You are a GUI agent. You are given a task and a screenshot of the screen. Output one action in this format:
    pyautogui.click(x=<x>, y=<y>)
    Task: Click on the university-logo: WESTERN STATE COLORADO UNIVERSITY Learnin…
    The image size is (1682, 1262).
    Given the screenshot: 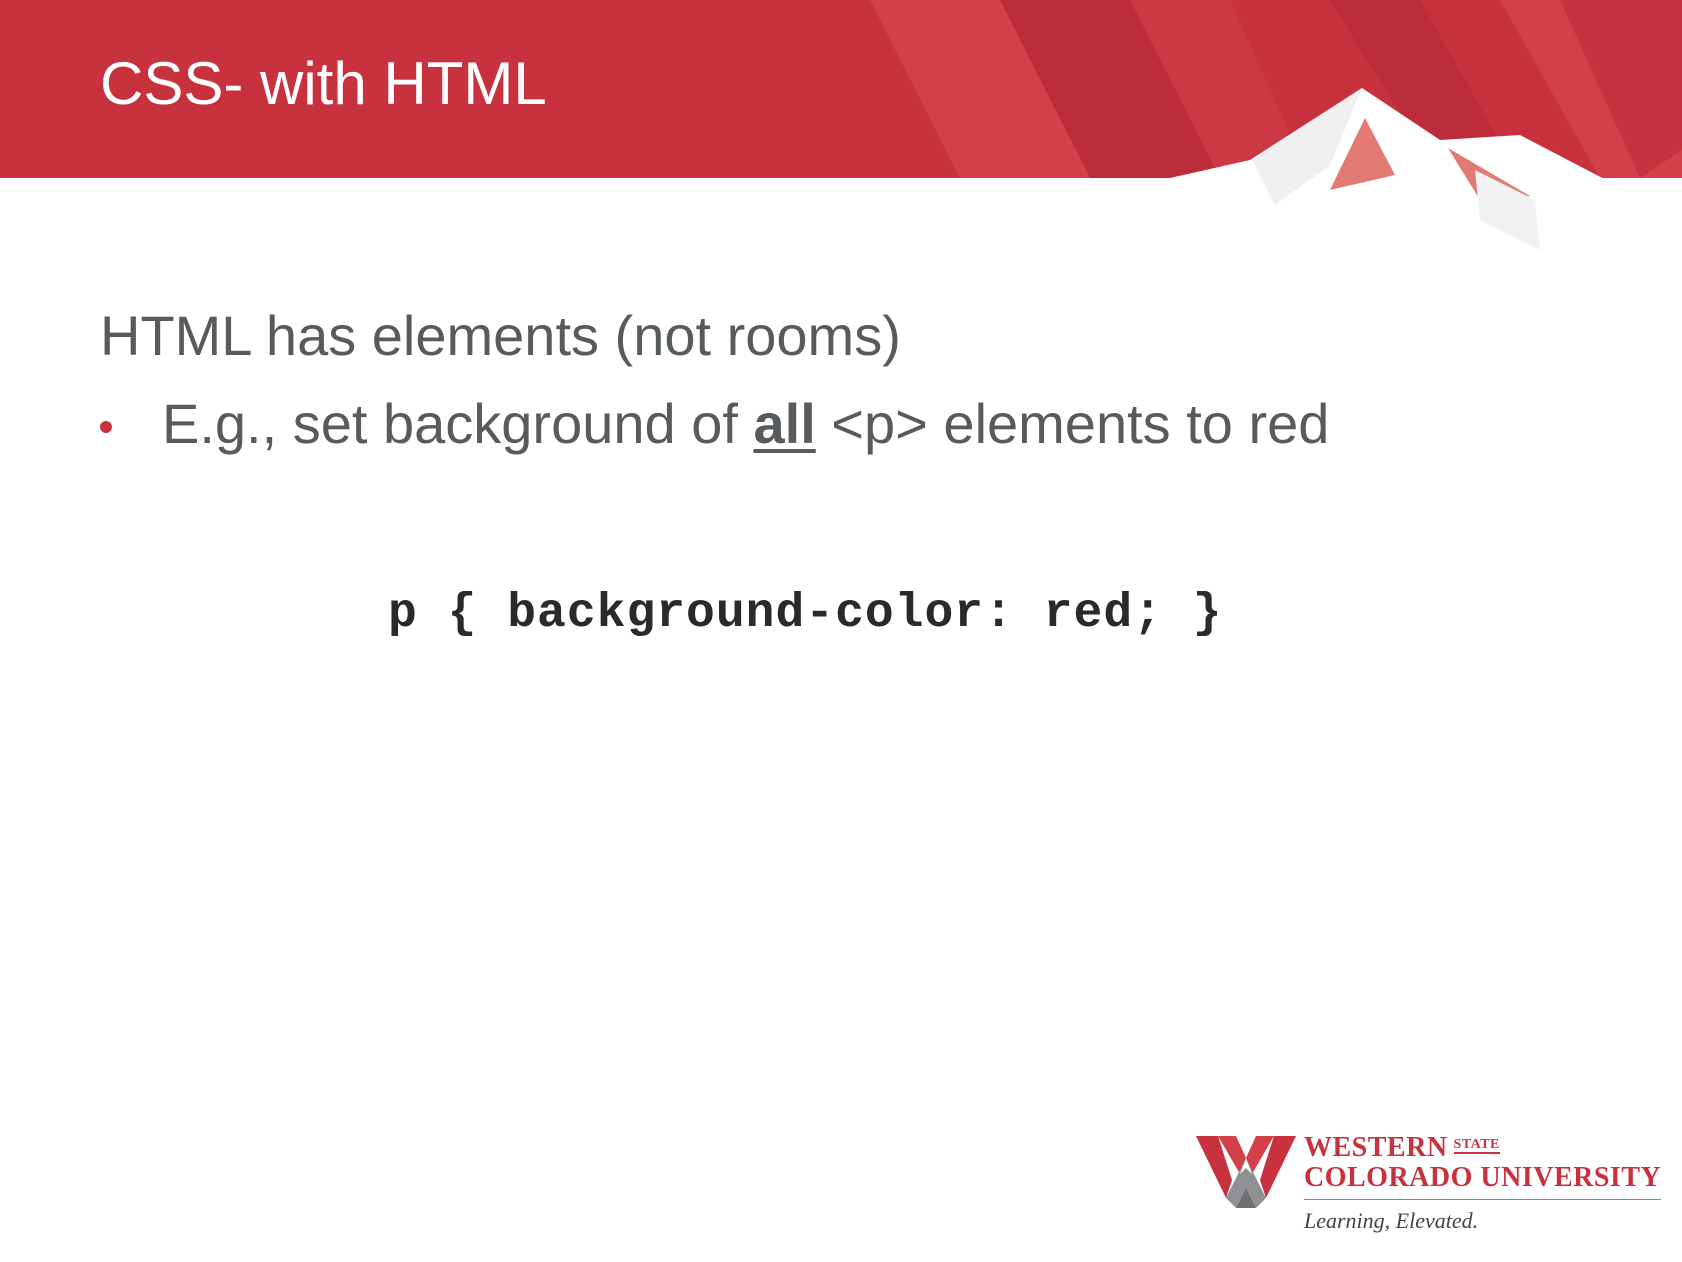 What is the action you would take?
    pyautogui.click(x=1429, y=1185)
    